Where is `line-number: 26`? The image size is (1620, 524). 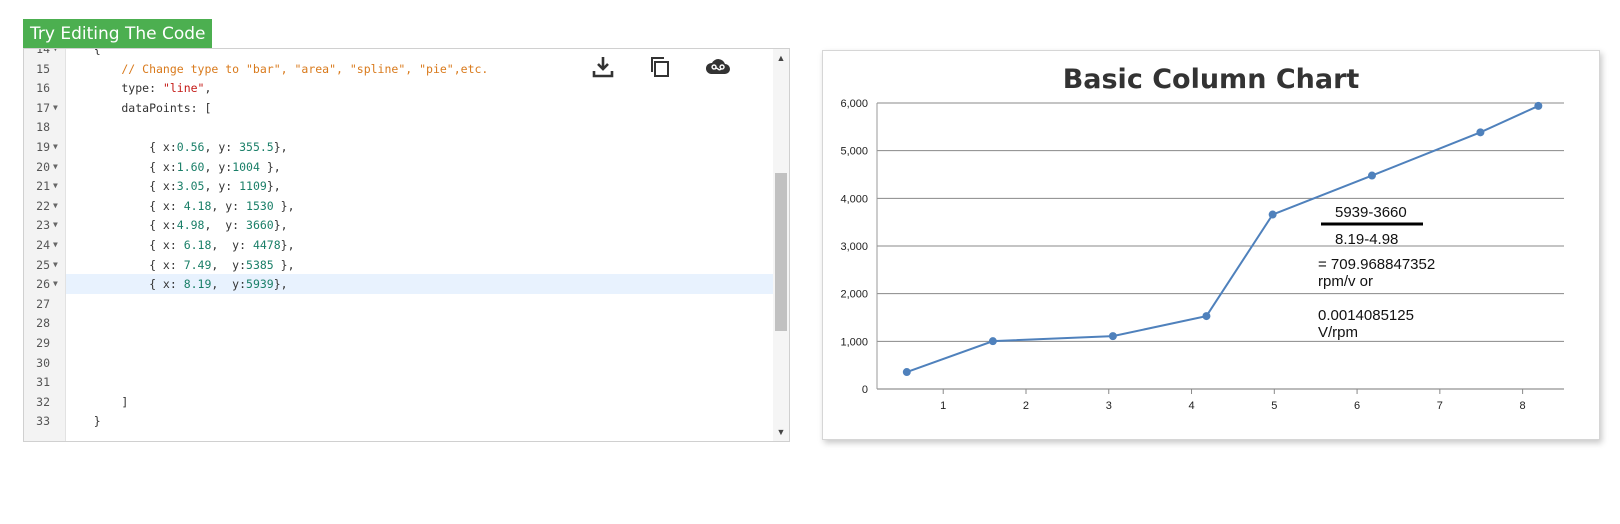
line-number: 26 is located at coordinates (43, 284).